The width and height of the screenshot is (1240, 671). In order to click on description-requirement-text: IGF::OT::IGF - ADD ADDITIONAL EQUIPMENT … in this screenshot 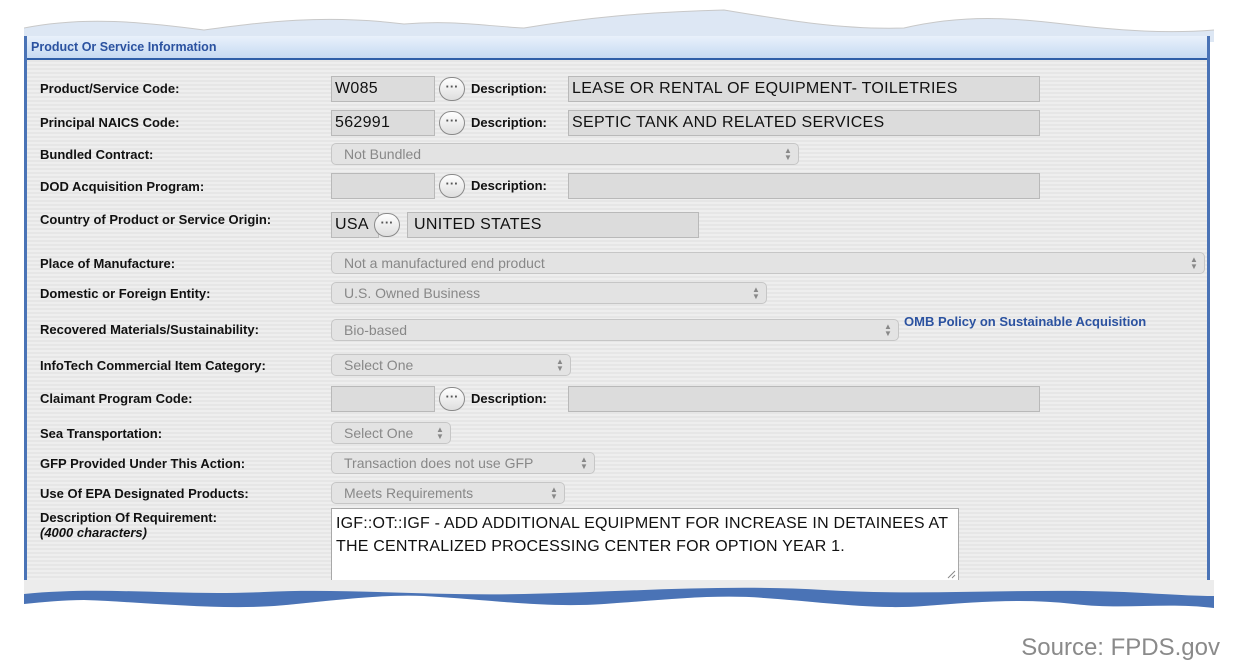, I will do `click(642, 535)`.